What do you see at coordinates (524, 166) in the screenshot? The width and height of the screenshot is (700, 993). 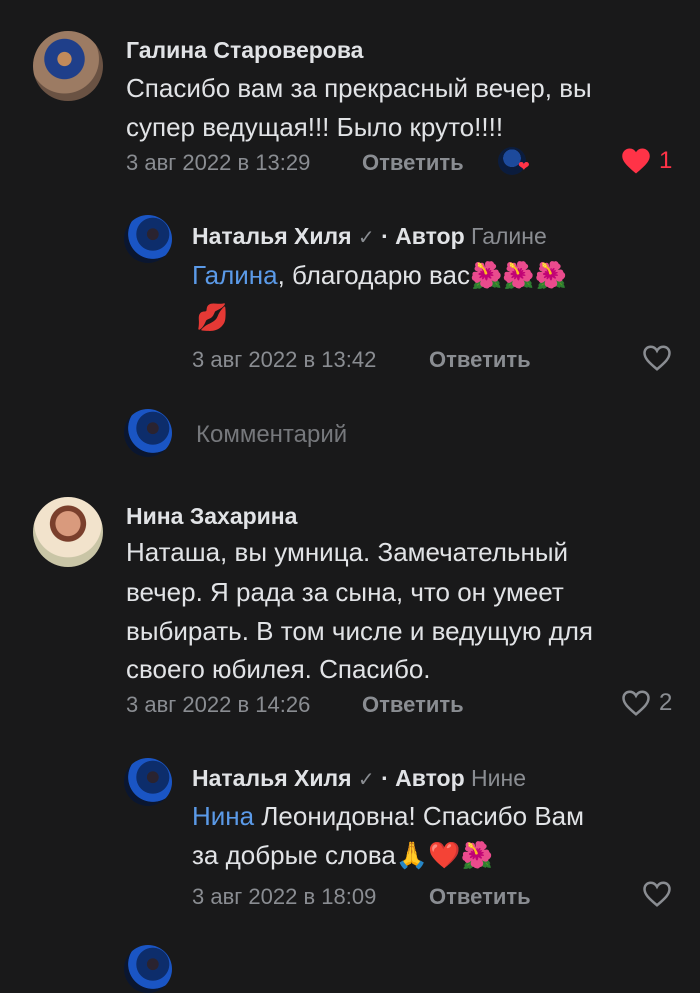 I see `liker-heart-icon: ❤` at bounding box center [524, 166].